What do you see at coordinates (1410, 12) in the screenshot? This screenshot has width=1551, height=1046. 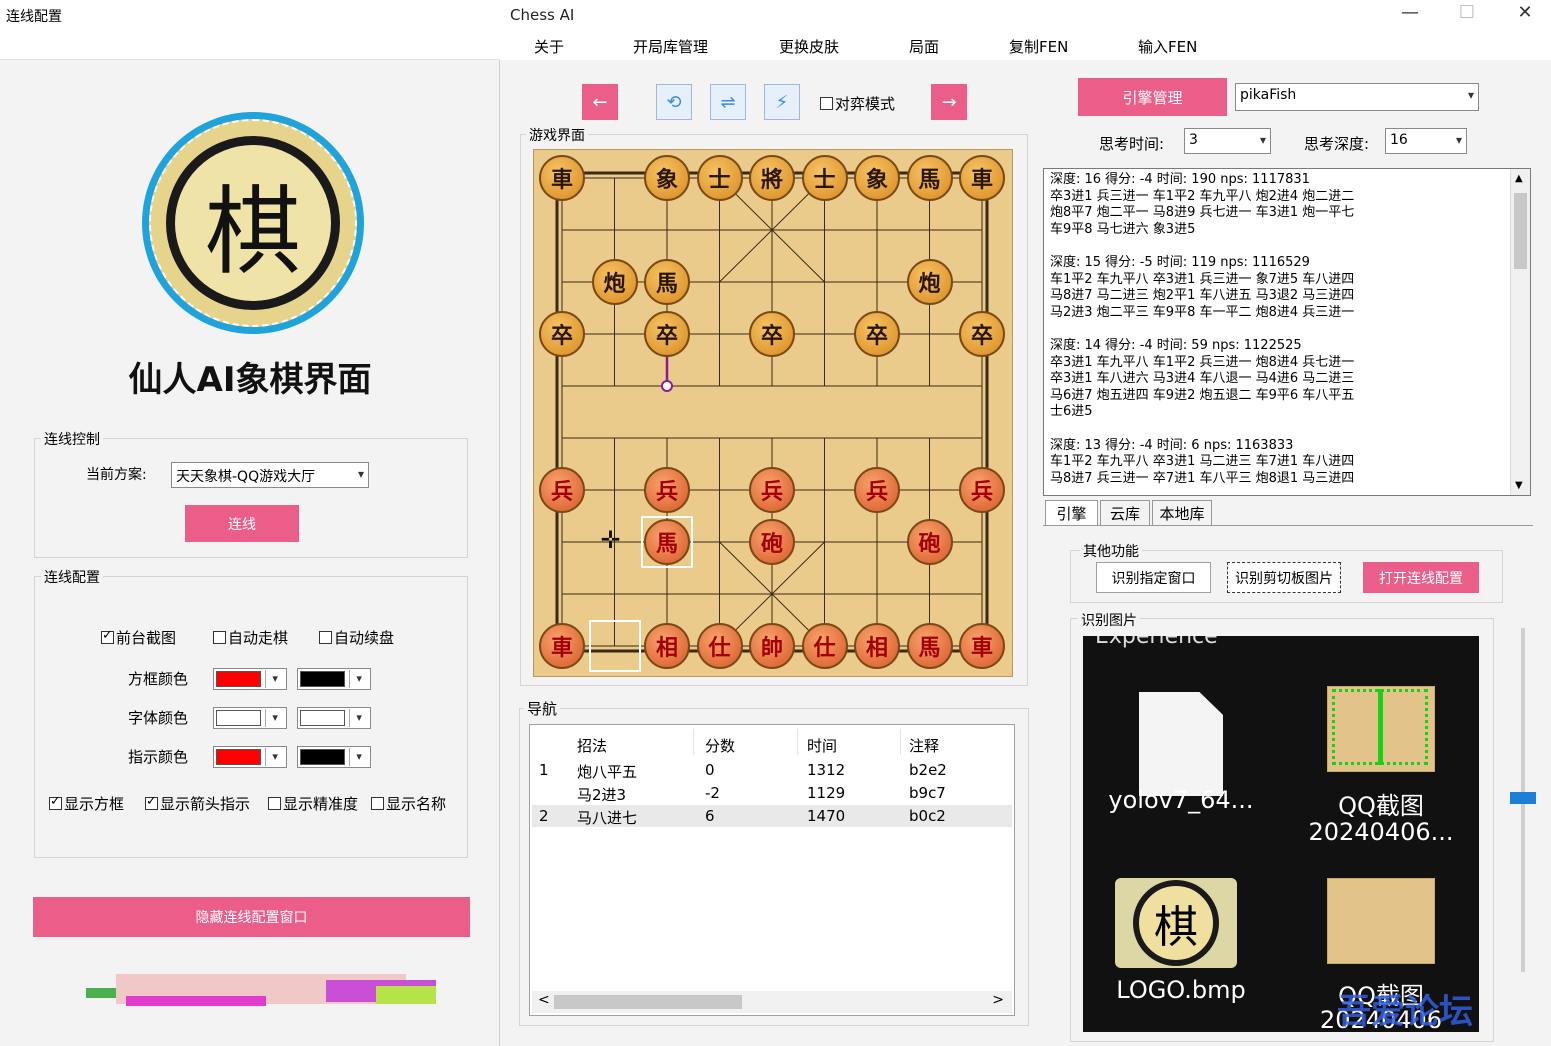 I see `minimize-icon: —` at bounding box center [1410, 12].